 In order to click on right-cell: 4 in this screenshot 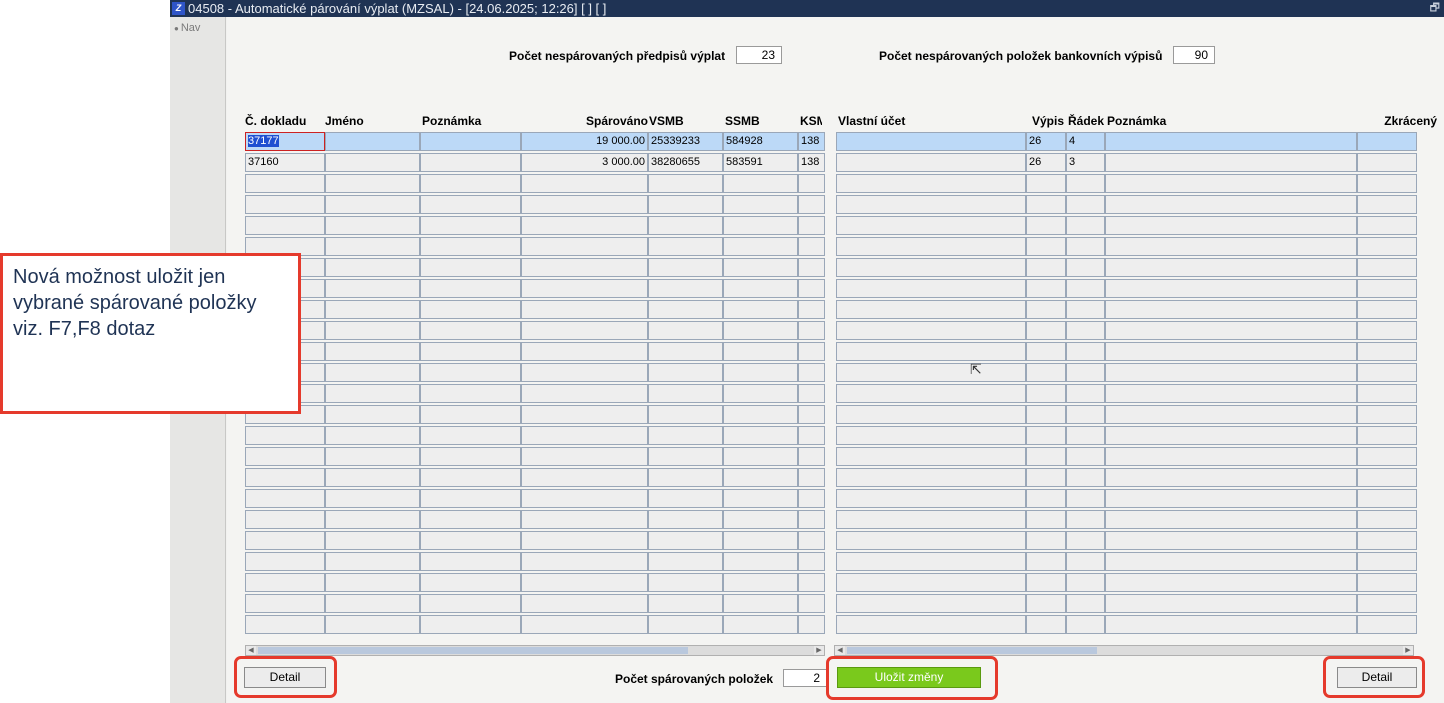, I will do `click(1085, 141)`.